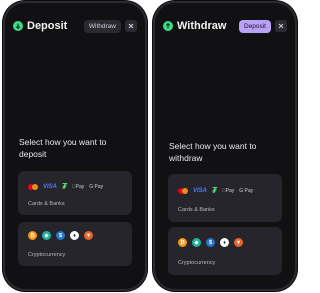 The height and width of the screenshot is (293, 320). Describe the element at coordinates (63, 148) in the screenshot. I see `prompt-text: Select how you want to deposit` at that location.